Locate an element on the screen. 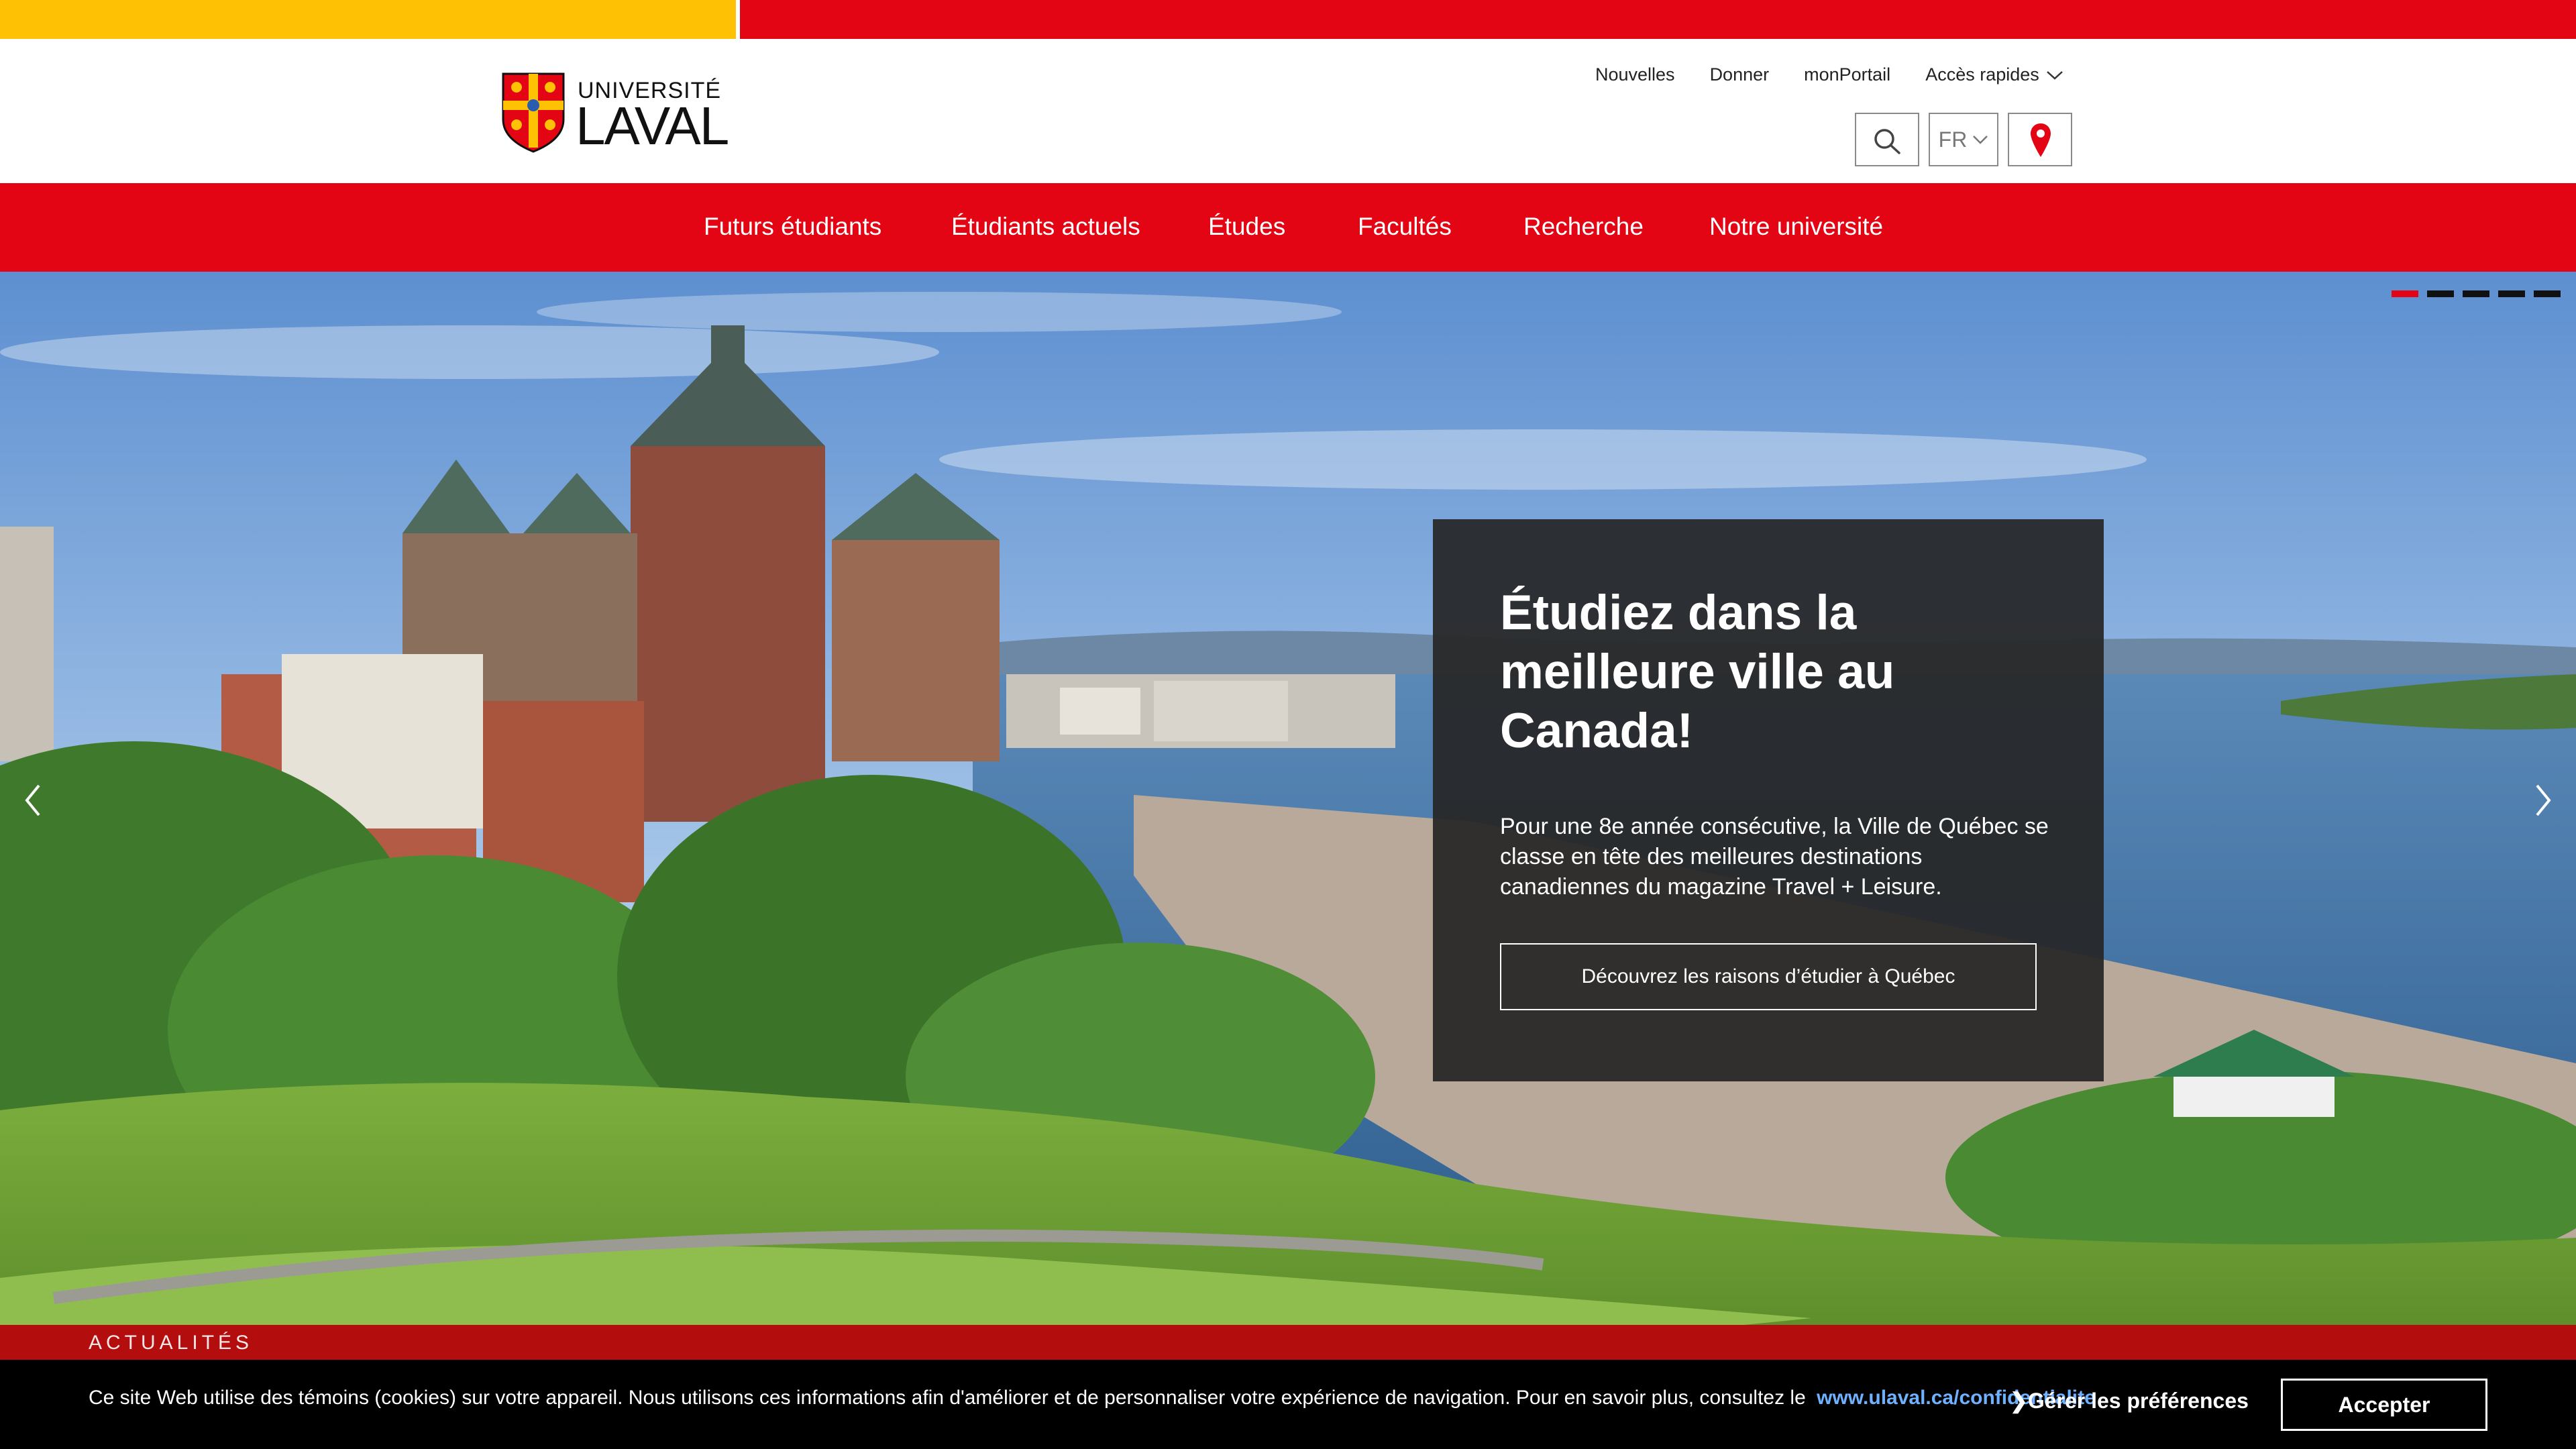  search-icon is located at coordinates (1887, 141).